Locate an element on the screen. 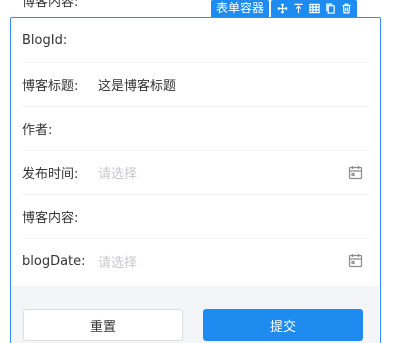 The width and height of the screenshot is (399, 343). copy-icon is located at coordinates (330, 8).